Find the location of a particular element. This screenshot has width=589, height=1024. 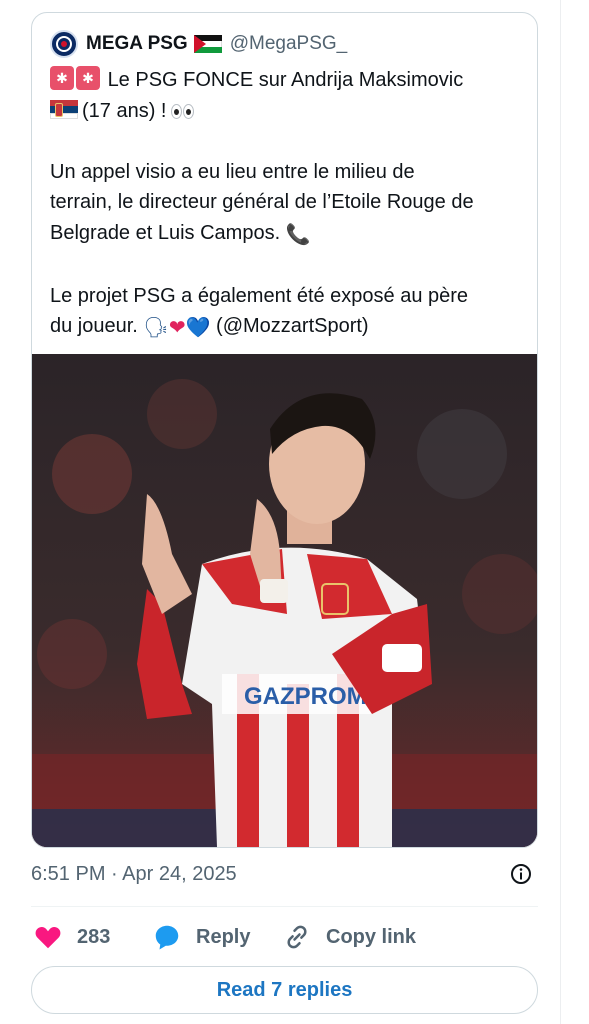

reply-bubble-icon is located at coordinates (167, 937).